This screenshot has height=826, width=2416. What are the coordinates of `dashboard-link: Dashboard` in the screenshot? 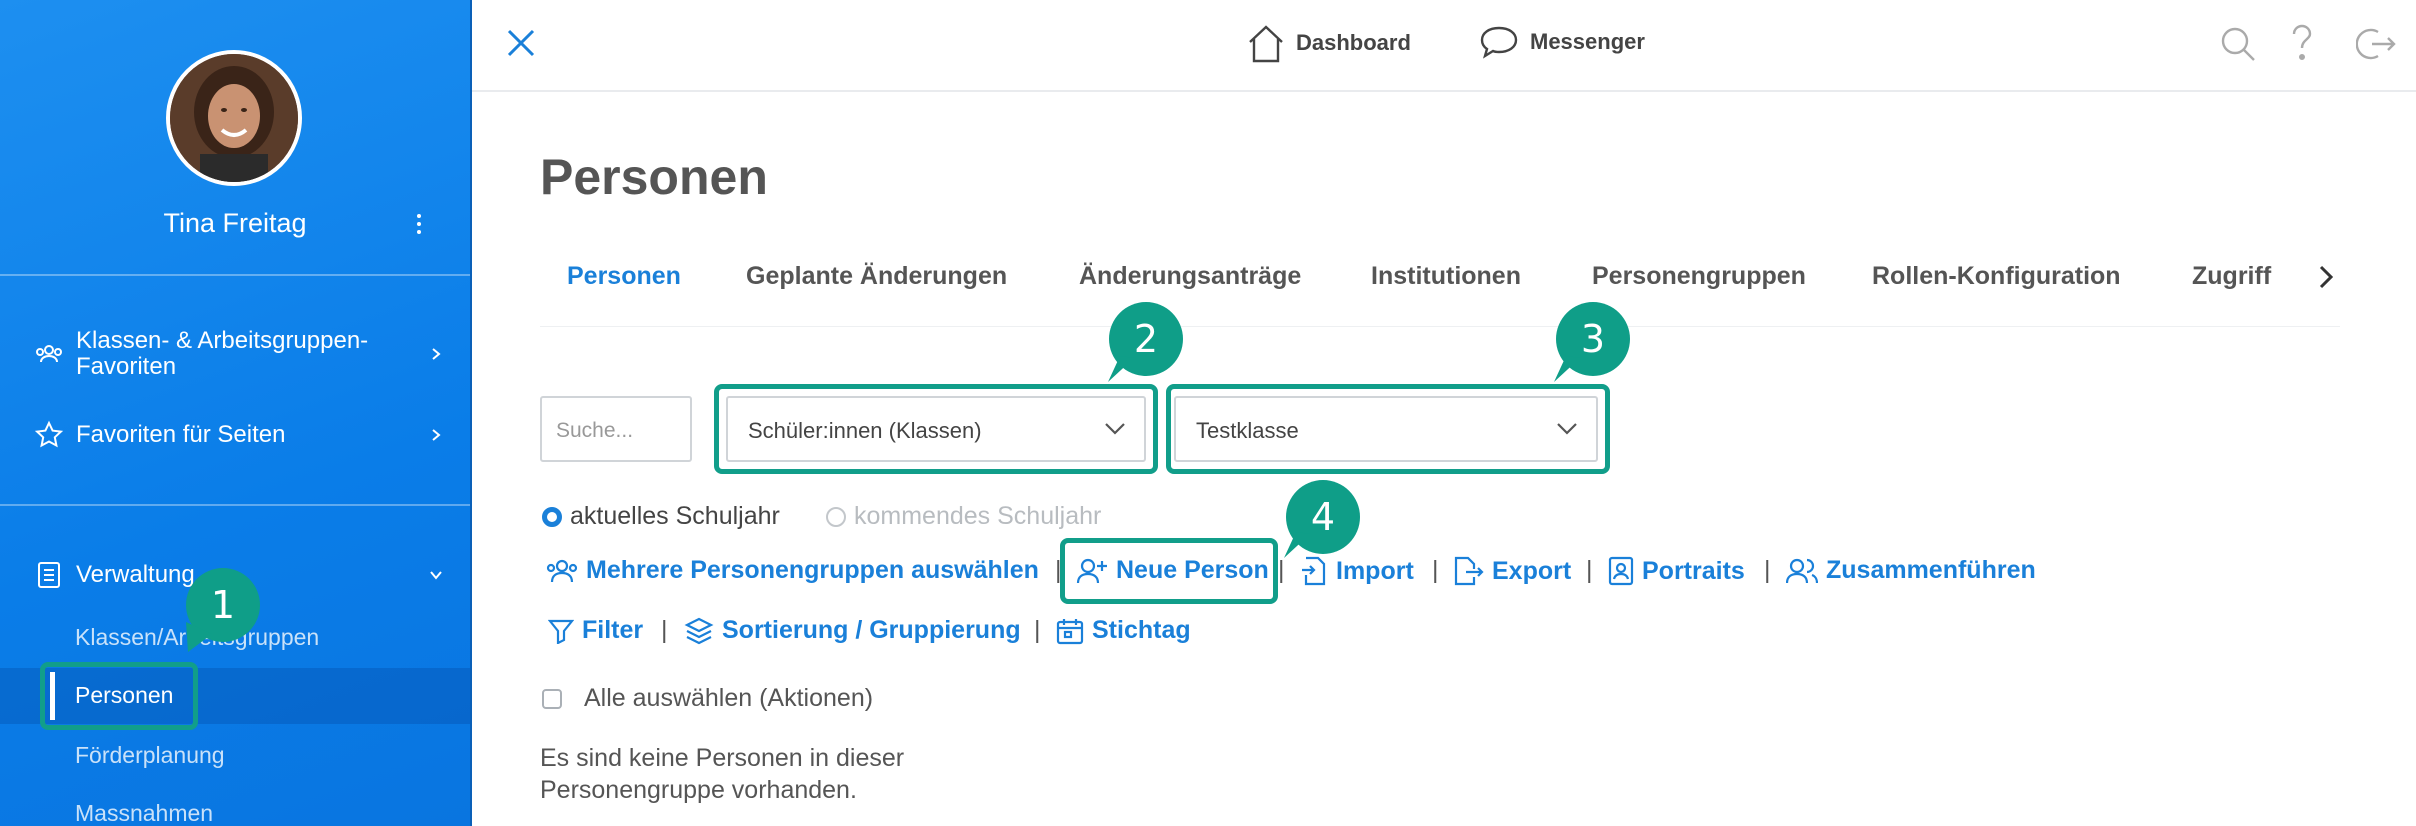 It's located at (1328, 43).